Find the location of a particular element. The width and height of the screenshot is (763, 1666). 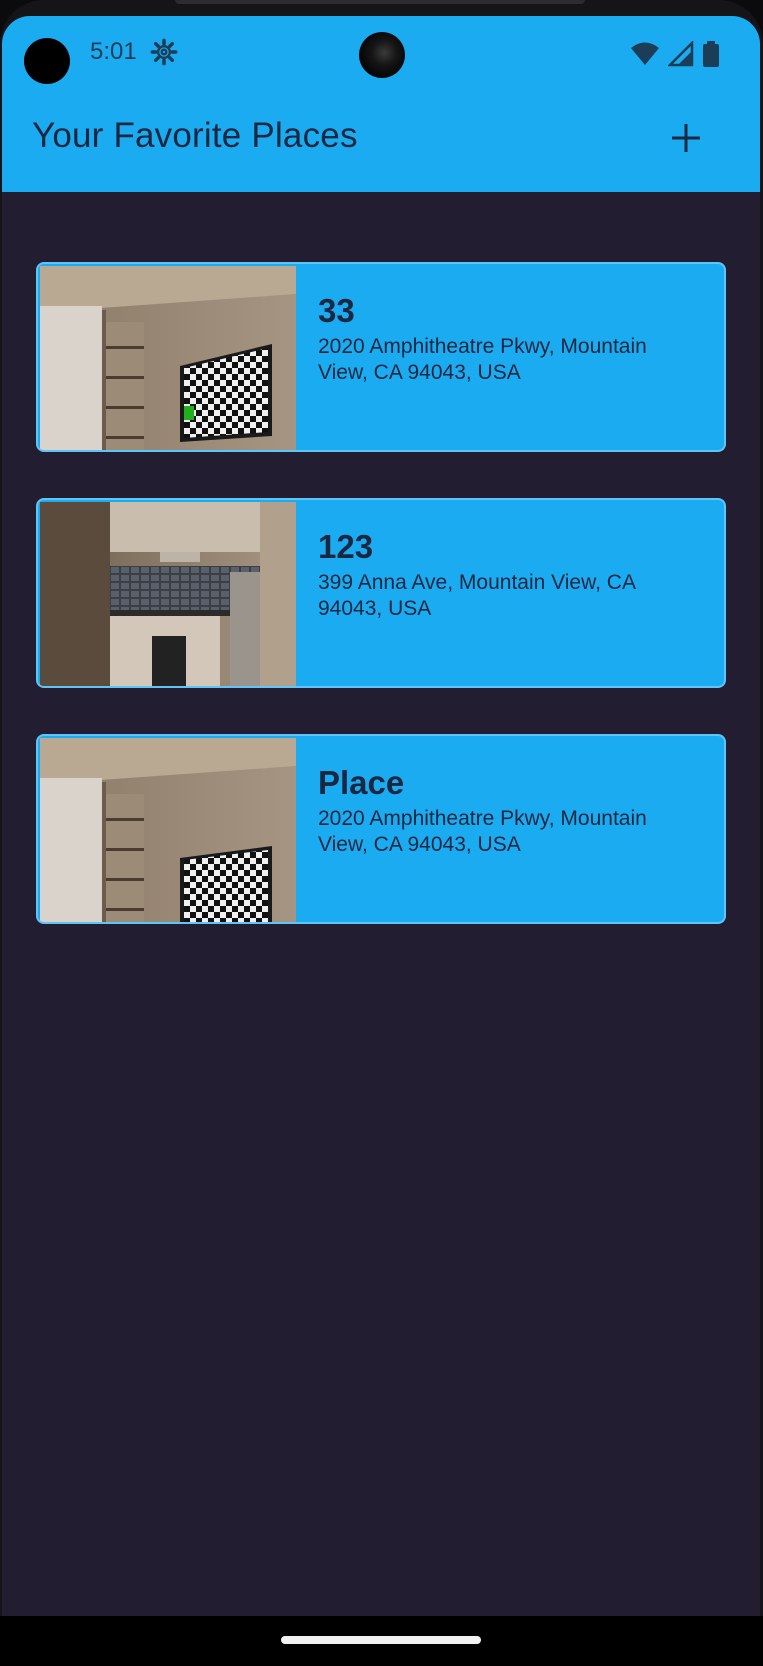

status-bar: 5:01 is located at coordinates (381, 54).